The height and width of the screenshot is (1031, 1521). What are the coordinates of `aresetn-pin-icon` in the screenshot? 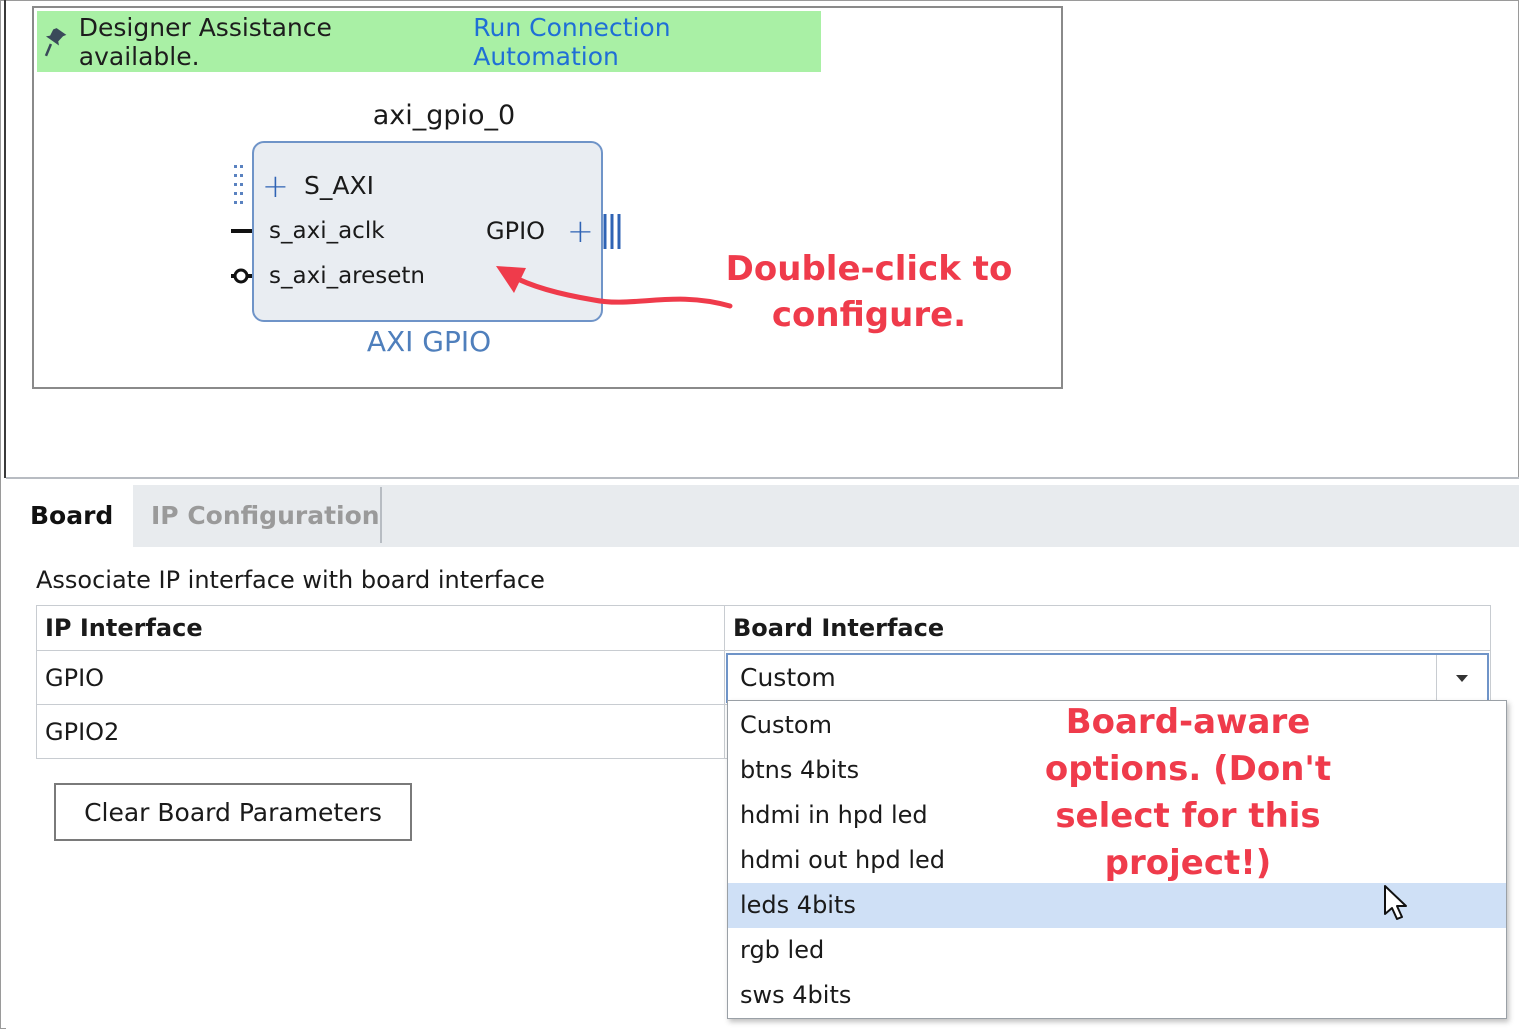 It's located at (241, 276).